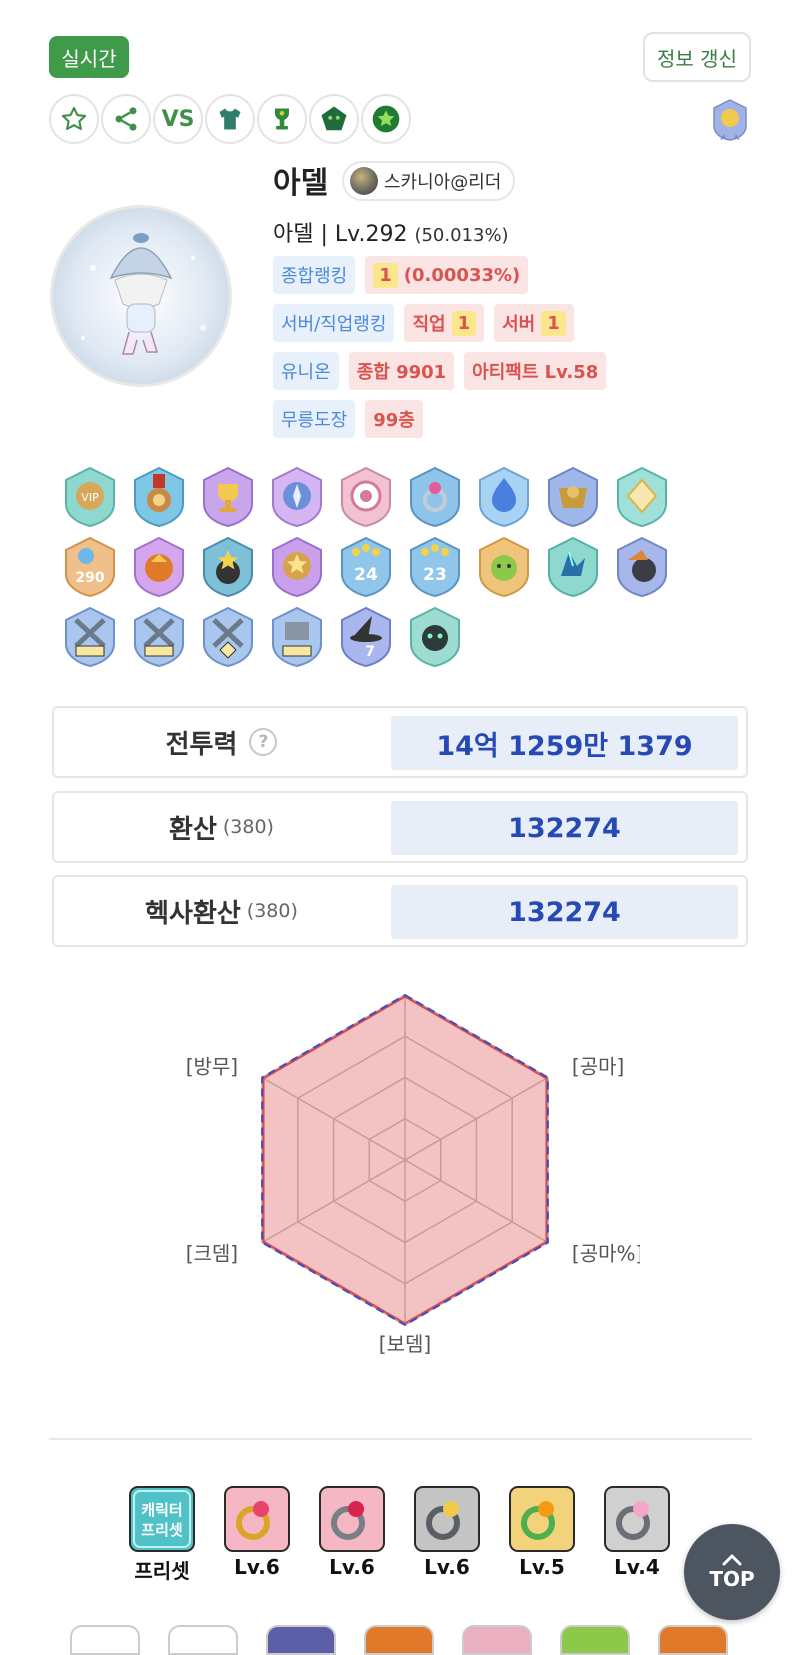 Image resolution: width=800 pixels, height=1655 pixels. I want to click on combat-power-box: 전투력 ? 14억 1259만 1379, so click(400, 742).